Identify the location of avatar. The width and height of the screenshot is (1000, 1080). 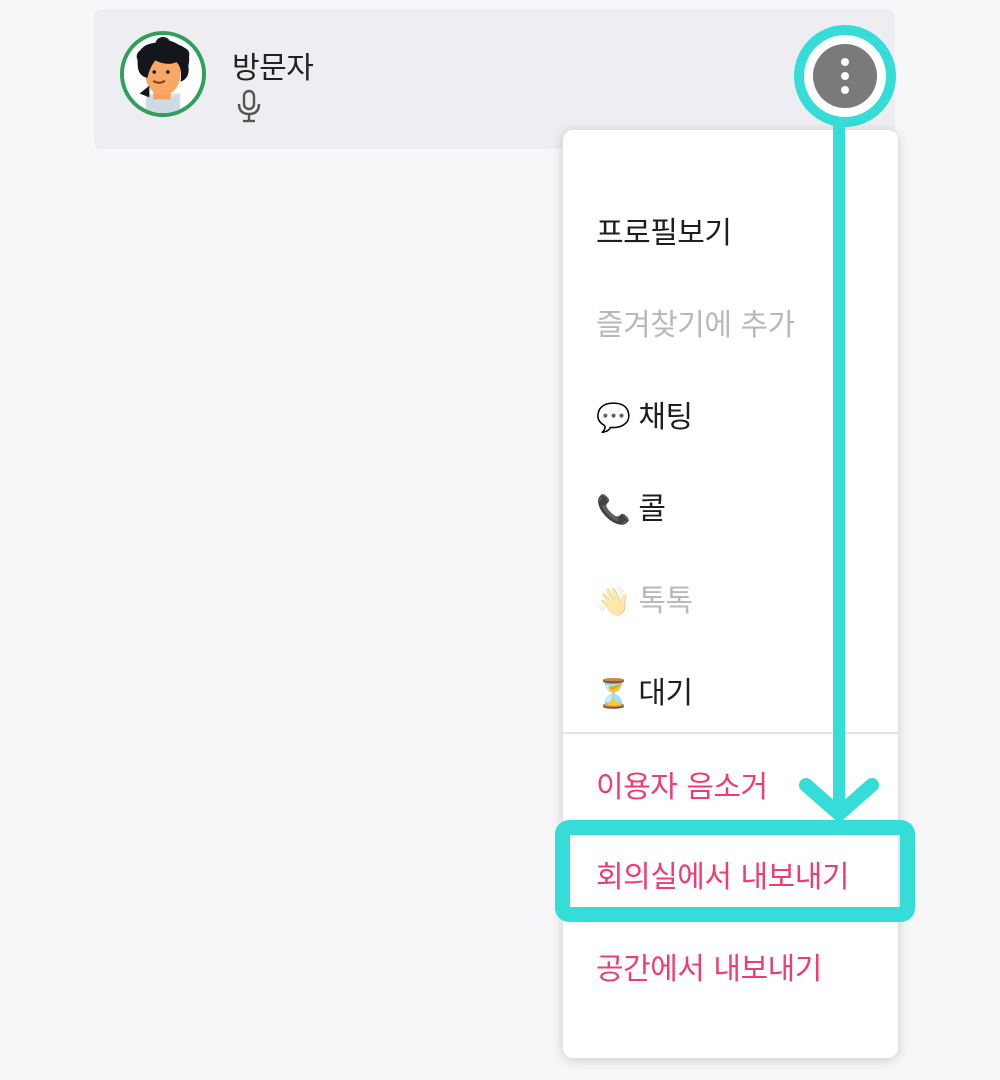
(163, 74).